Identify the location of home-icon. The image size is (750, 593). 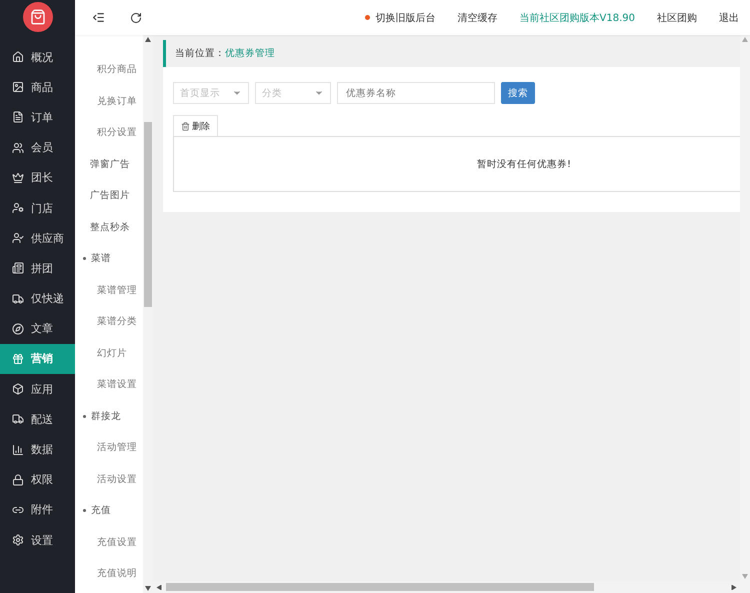
(18, 57).